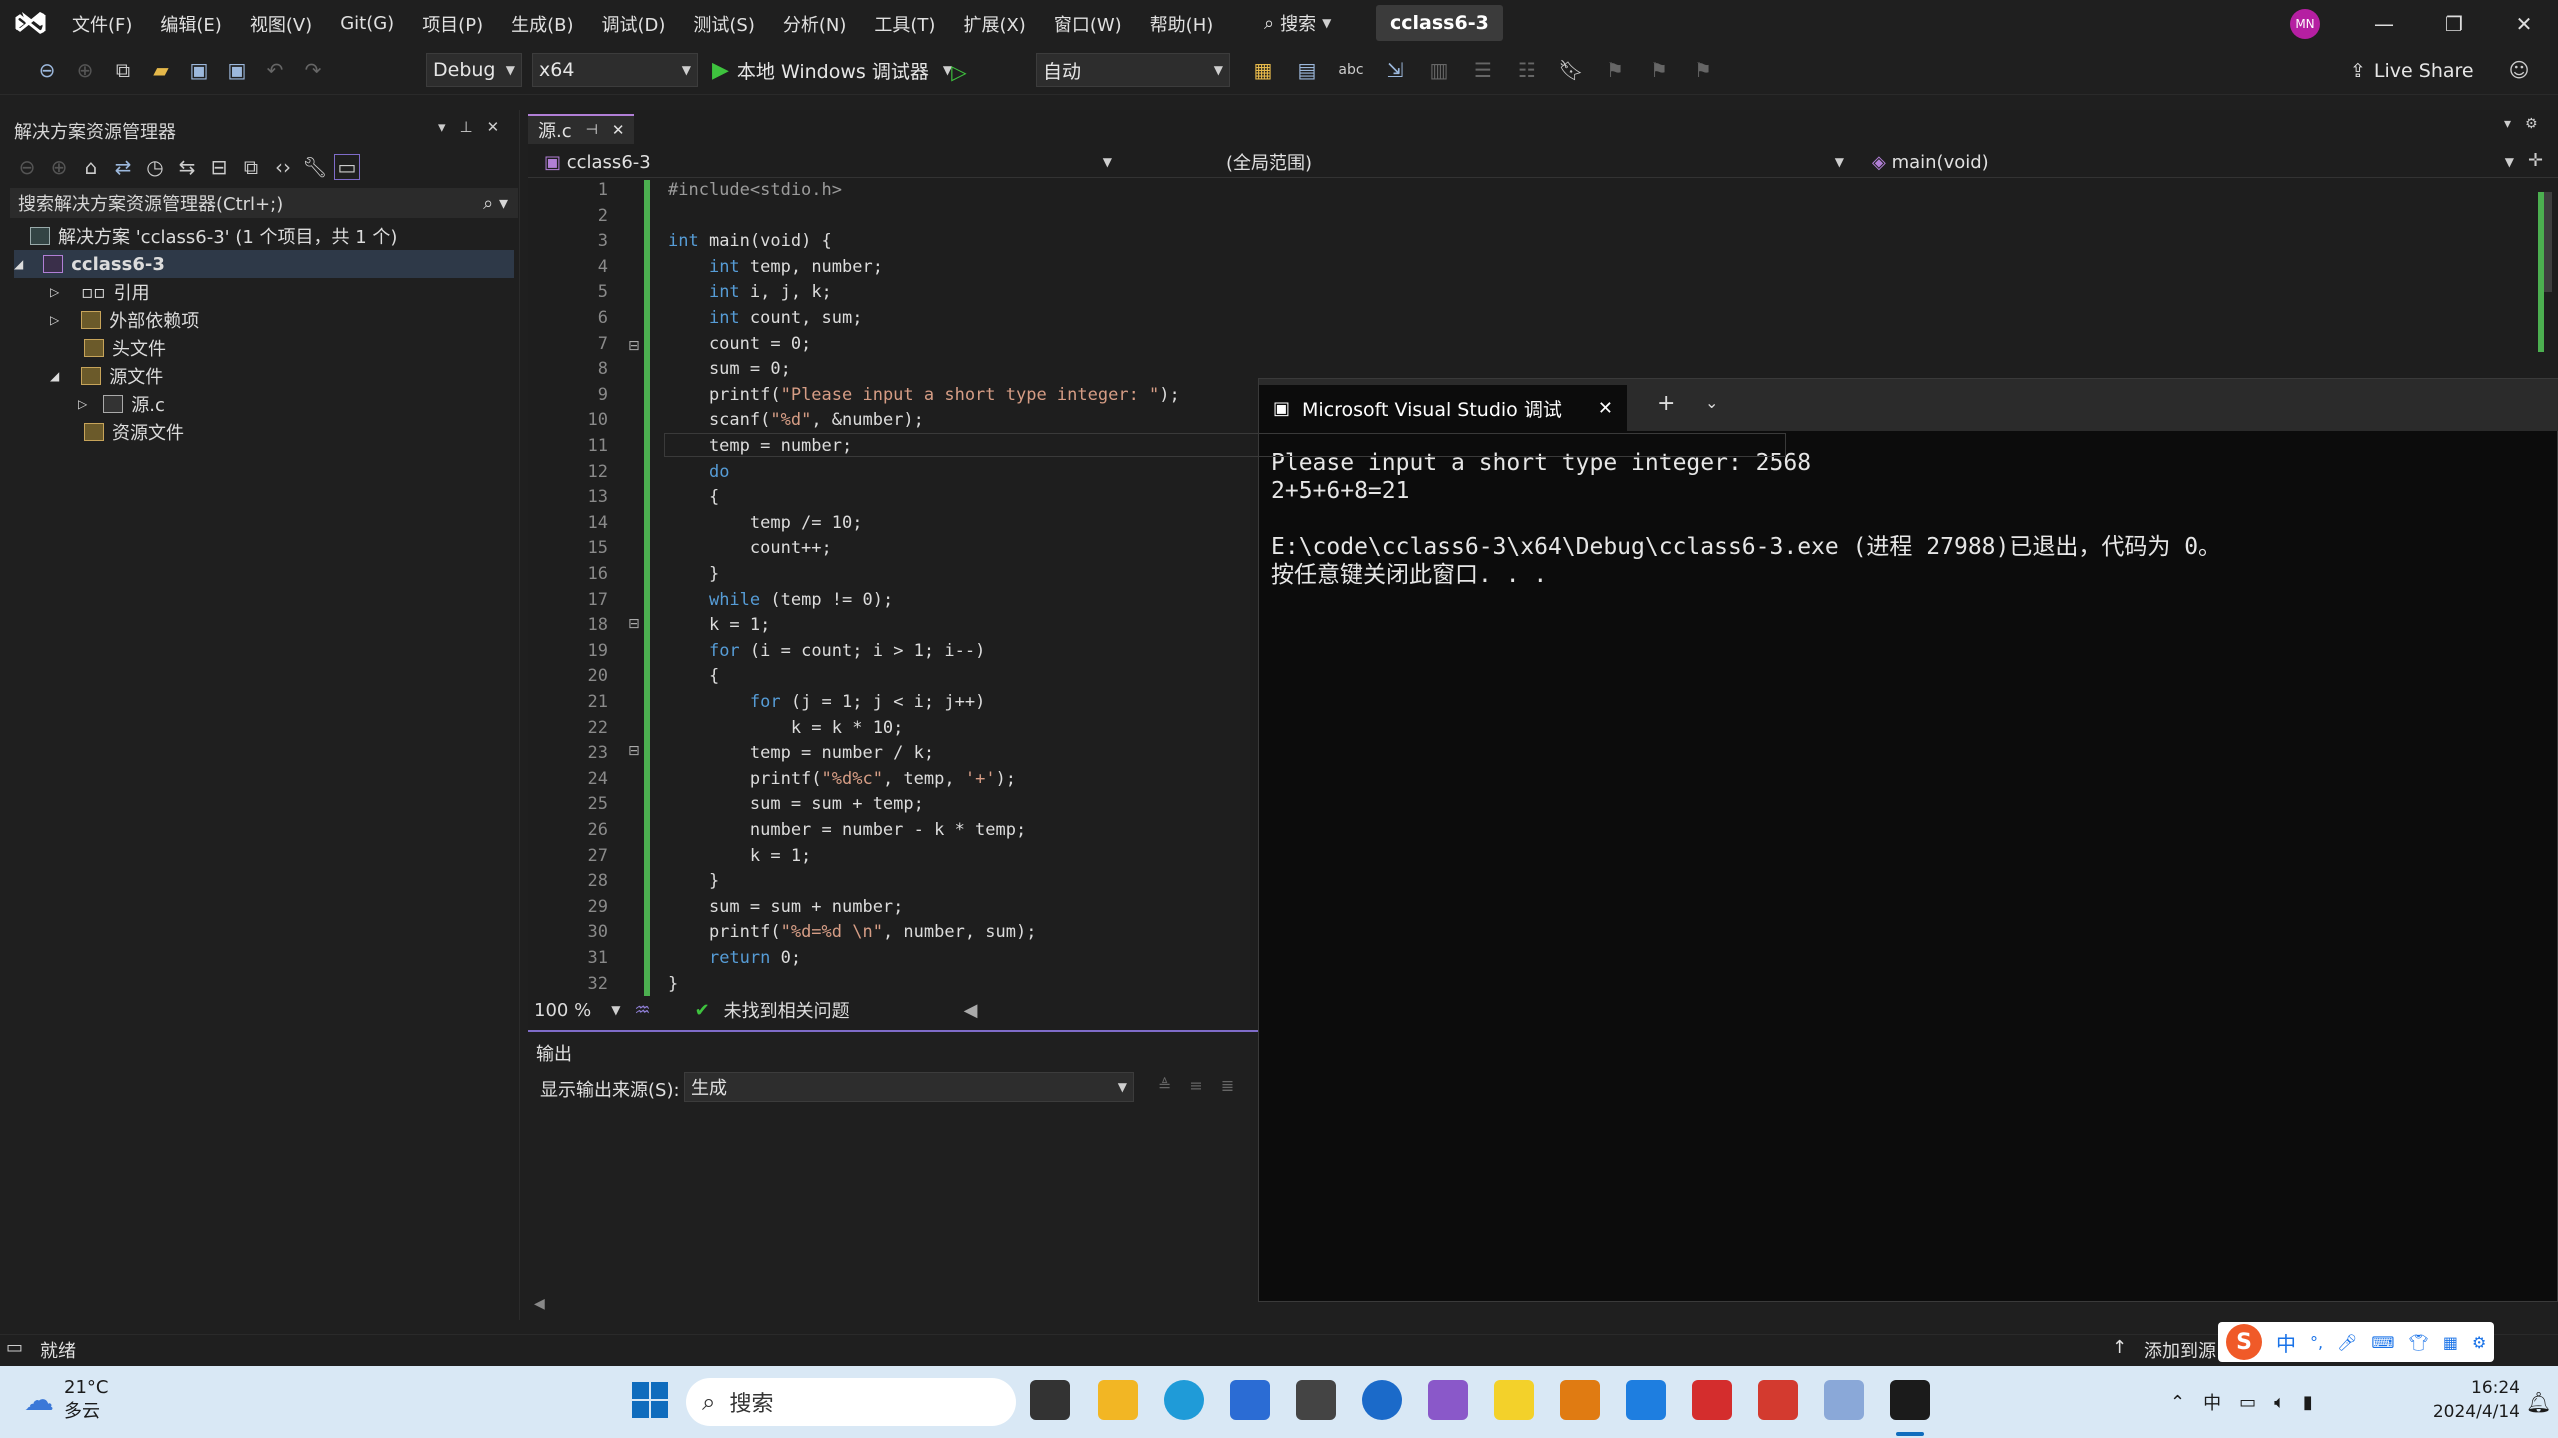  What do you see at coordinates (2460, 1400) in the screenshot?
I see `clock: 16:24 2024/4/14` at bounding box center [2460, 1400].